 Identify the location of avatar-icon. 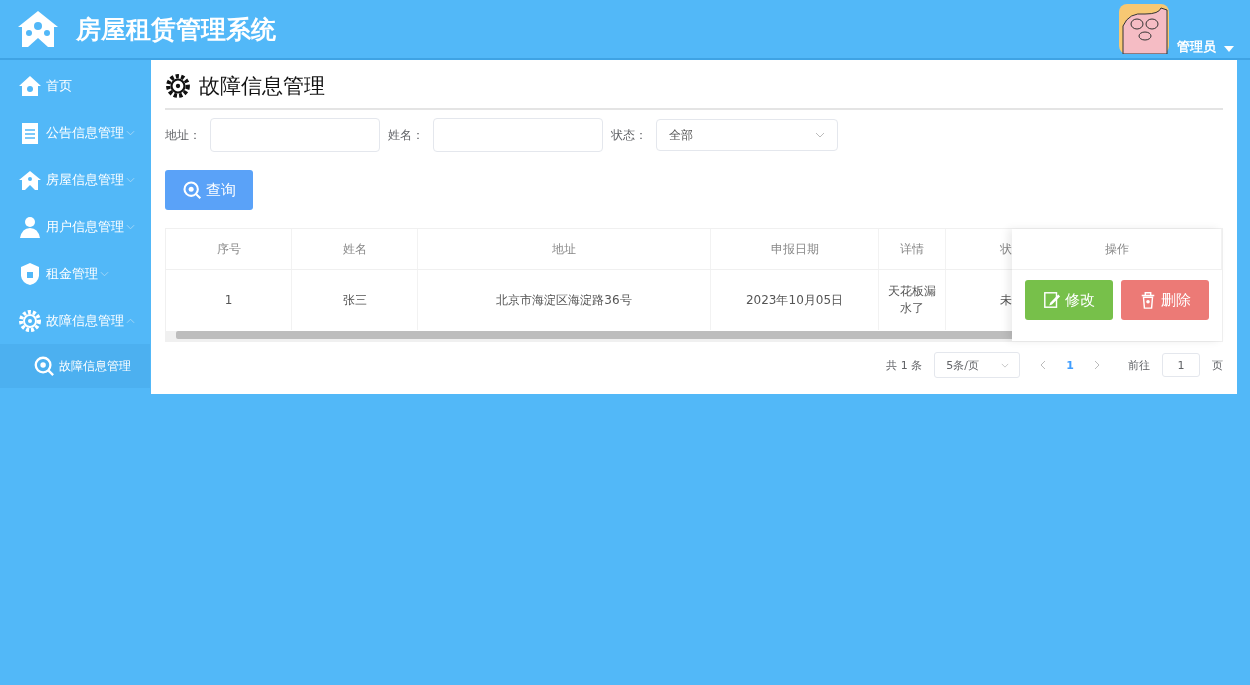
(1144, 29).